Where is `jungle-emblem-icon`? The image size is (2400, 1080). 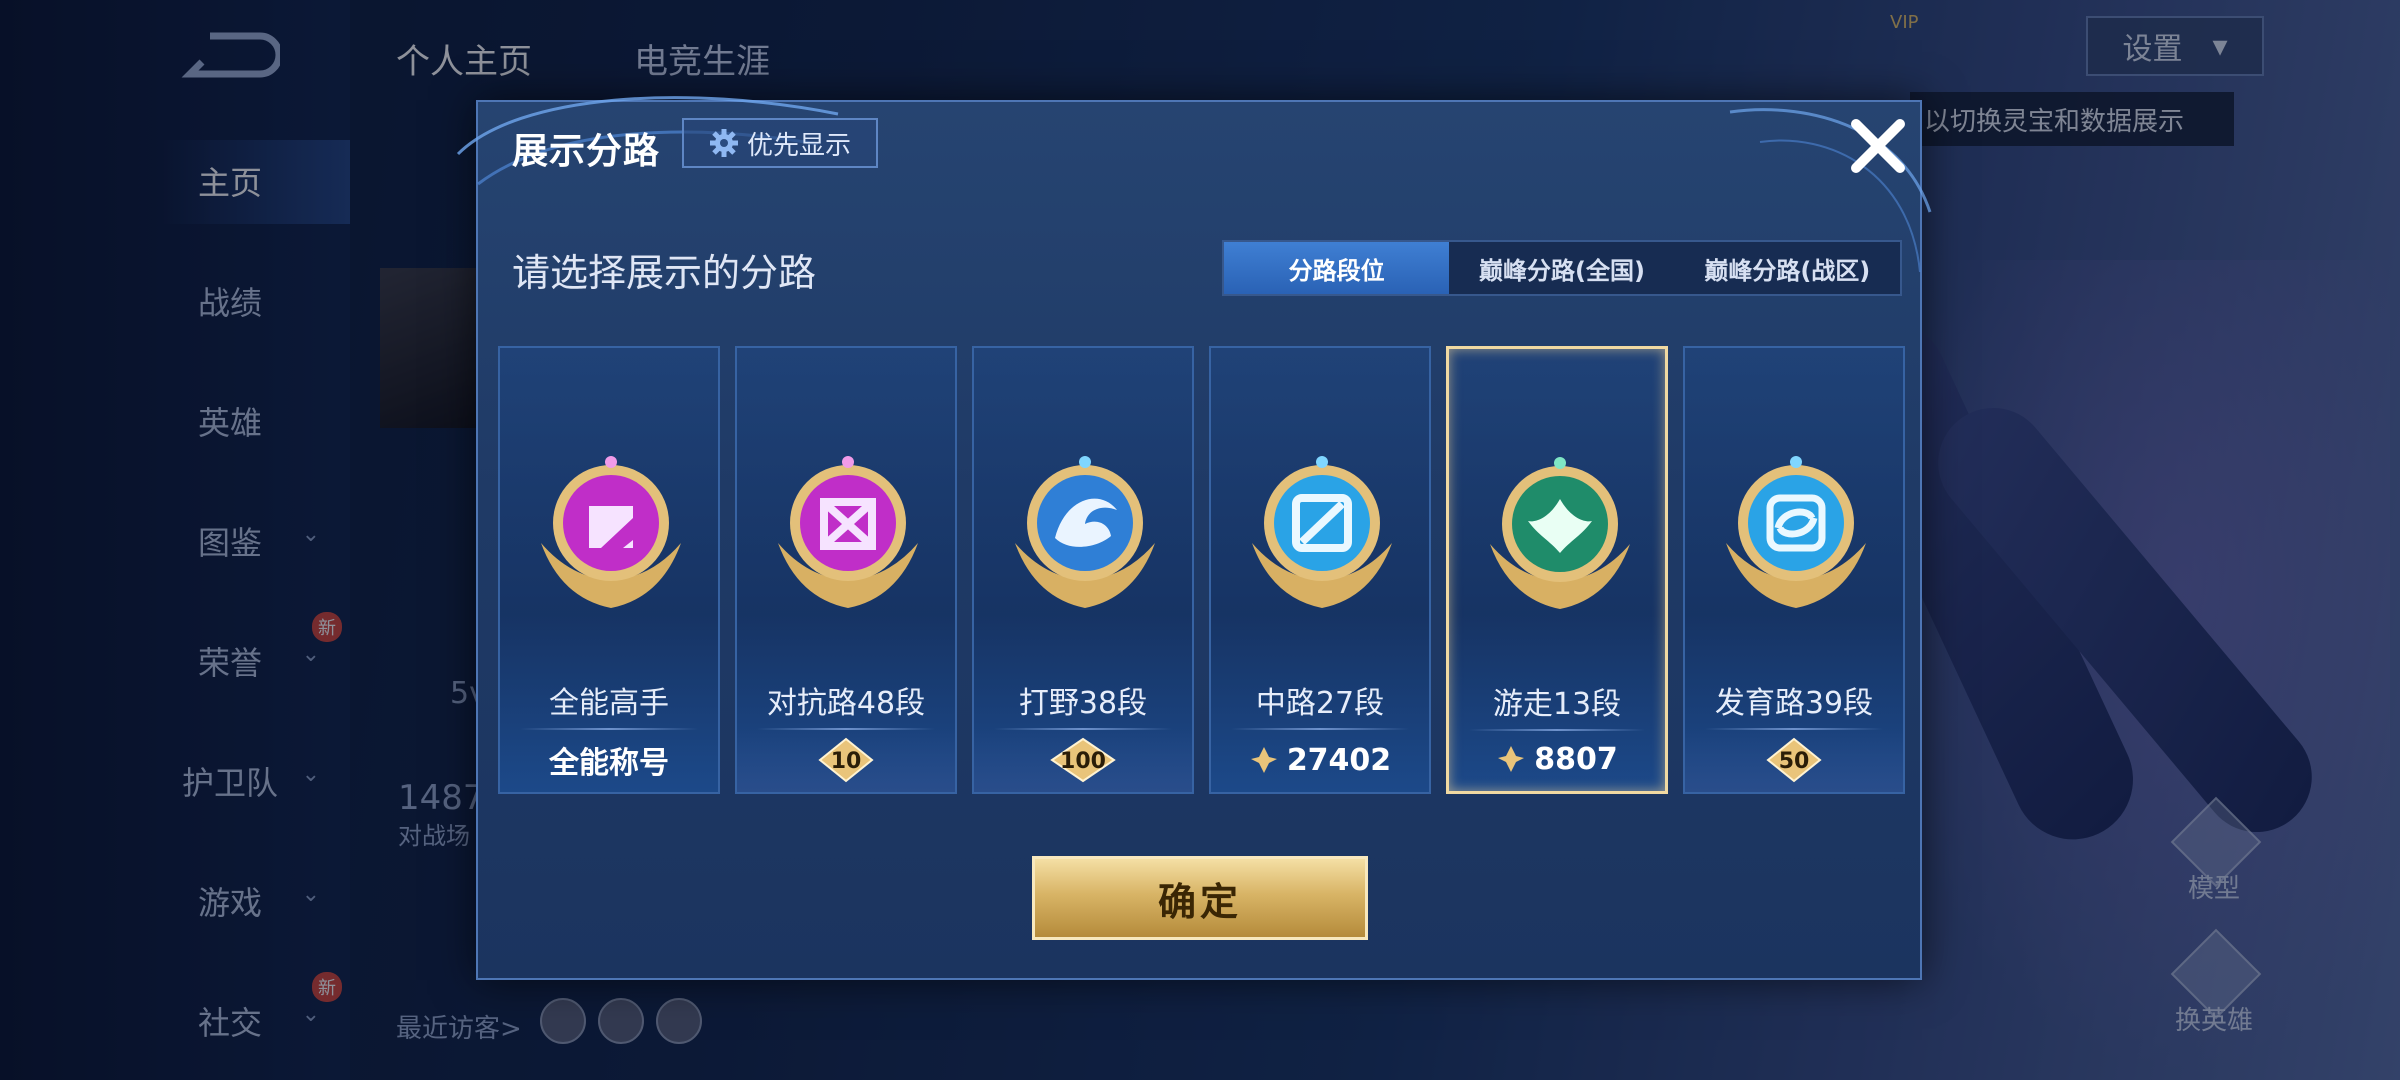
jungle-emblem-icon is located at coordinates (1085, 532).